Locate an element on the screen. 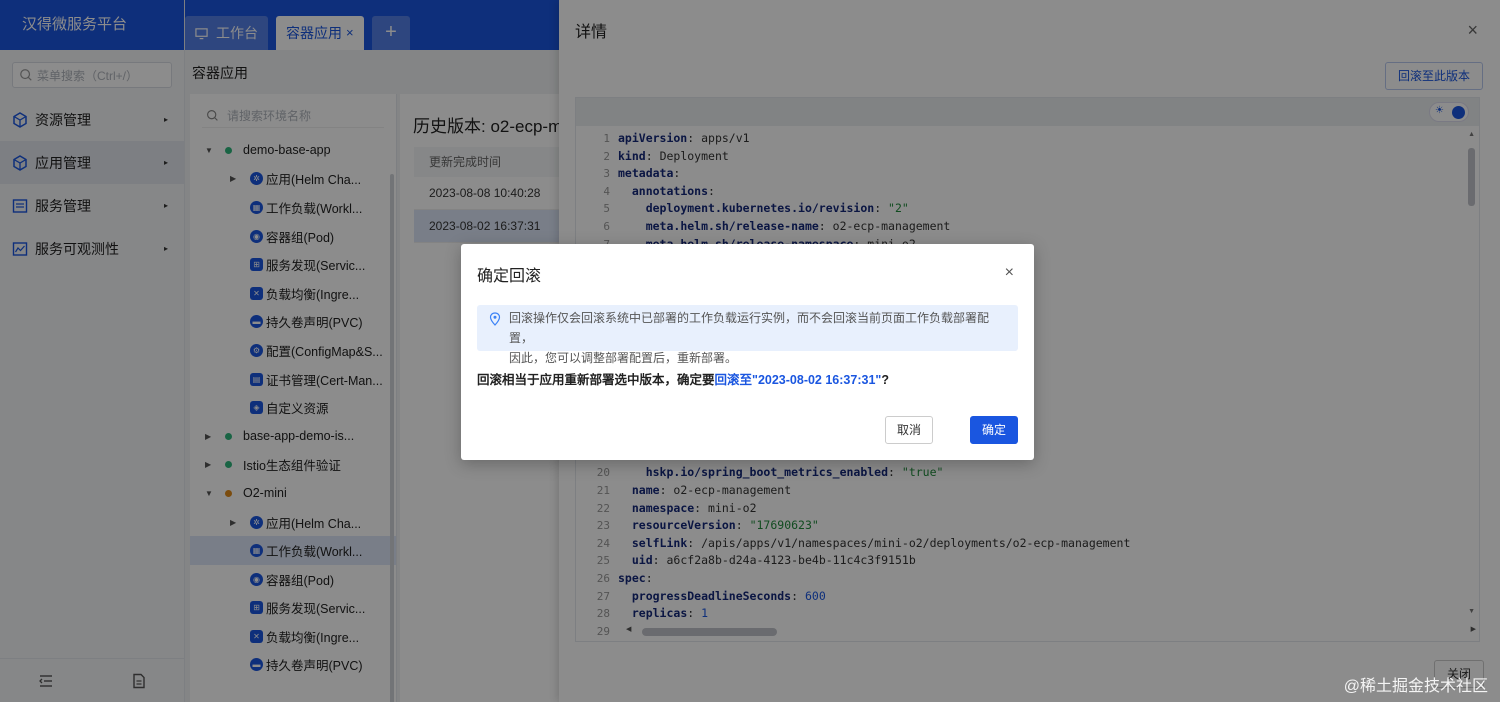 The image size is (1500, 702). message-suffix: ? is located at coordinates (885, 380).